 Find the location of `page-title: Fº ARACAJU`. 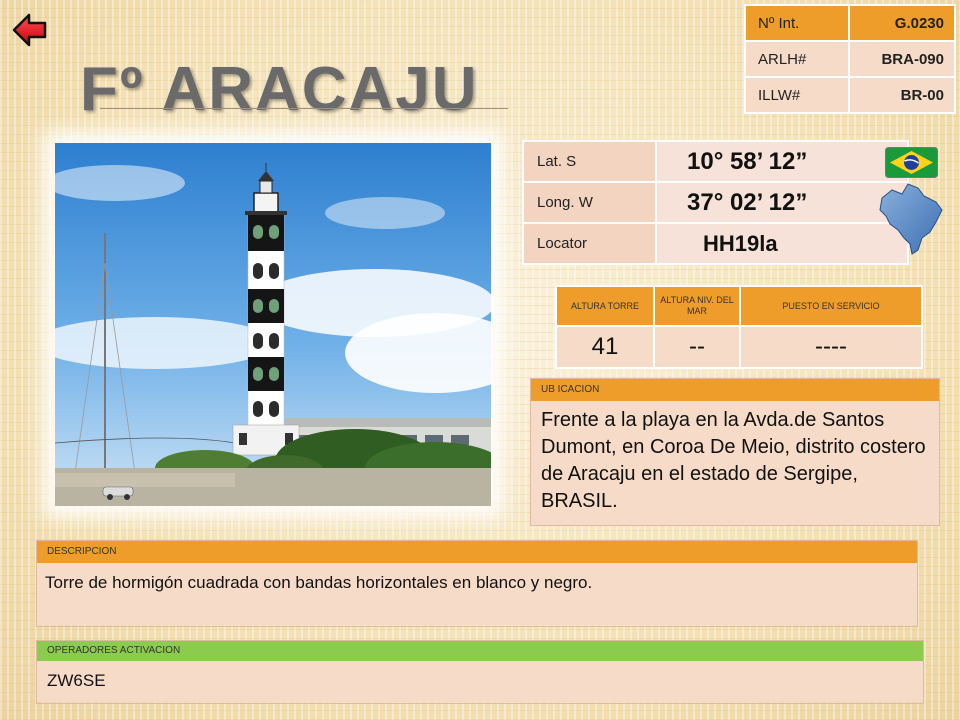

page-title: Fº ARACAJU is located at coordinates (279, 89).